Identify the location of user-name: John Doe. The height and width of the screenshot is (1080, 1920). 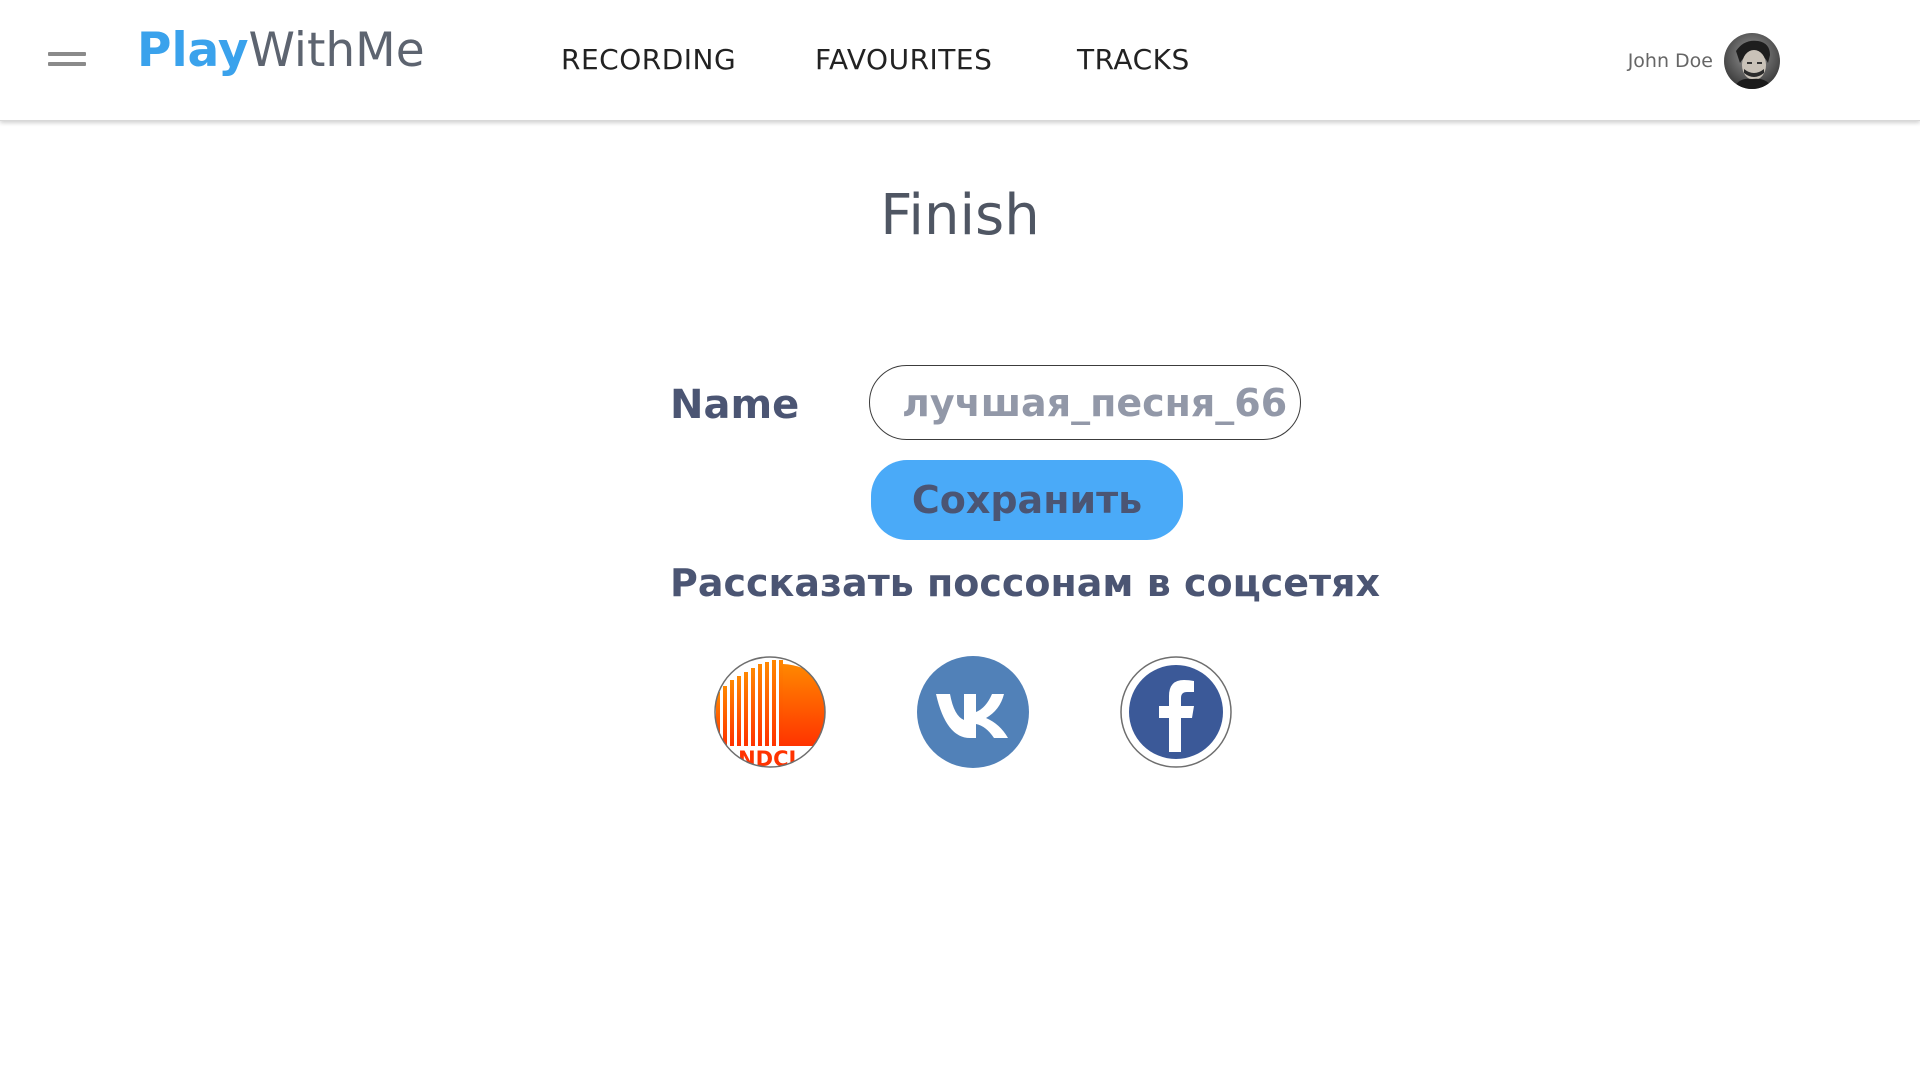
(1670, 61).